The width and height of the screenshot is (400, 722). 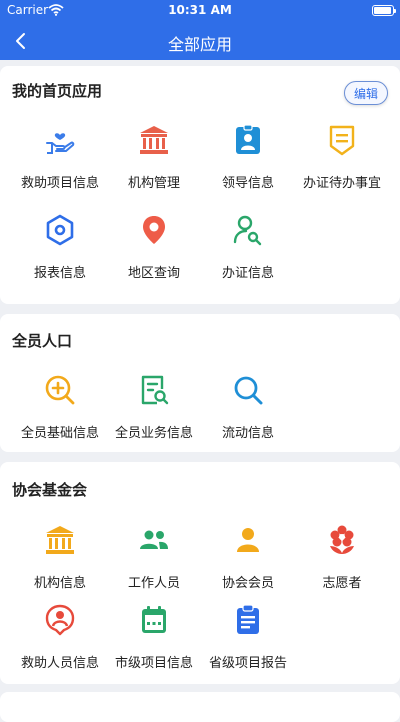 What do you see at coordinates (248, 619) in the screenshot?
I see `clipboard-icon` at bounding box center [248, 619].